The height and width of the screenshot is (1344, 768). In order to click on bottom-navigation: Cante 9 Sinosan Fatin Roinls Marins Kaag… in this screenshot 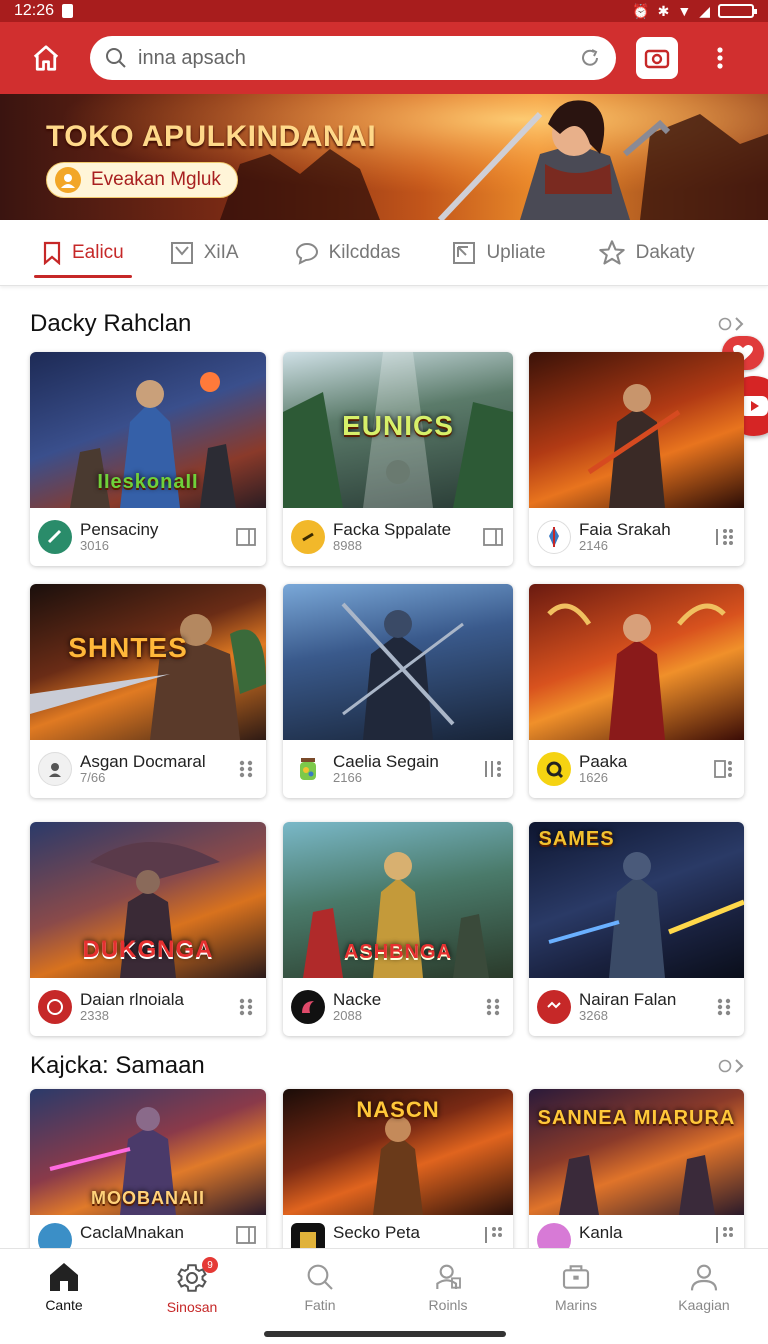, I will do `click(384, 1296)`.